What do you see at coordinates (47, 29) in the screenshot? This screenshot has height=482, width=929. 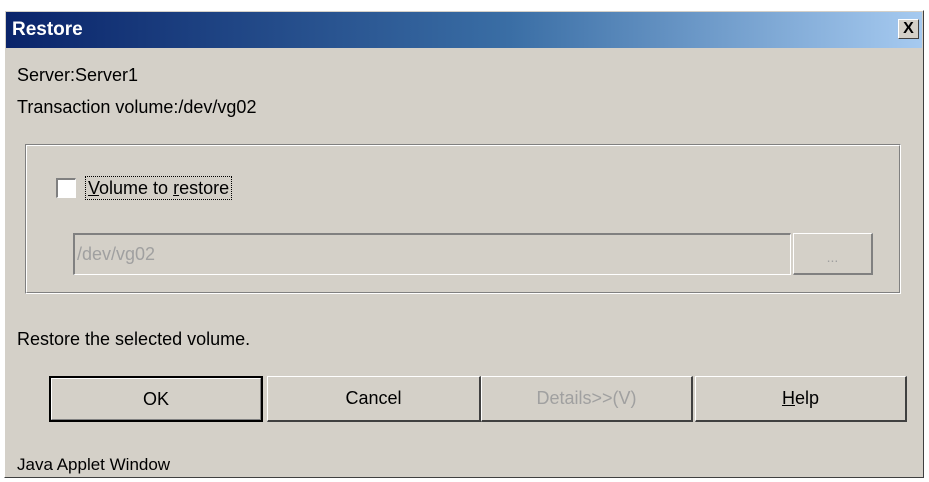 I see `window-title: Restore` at bounding box center [47, 29].